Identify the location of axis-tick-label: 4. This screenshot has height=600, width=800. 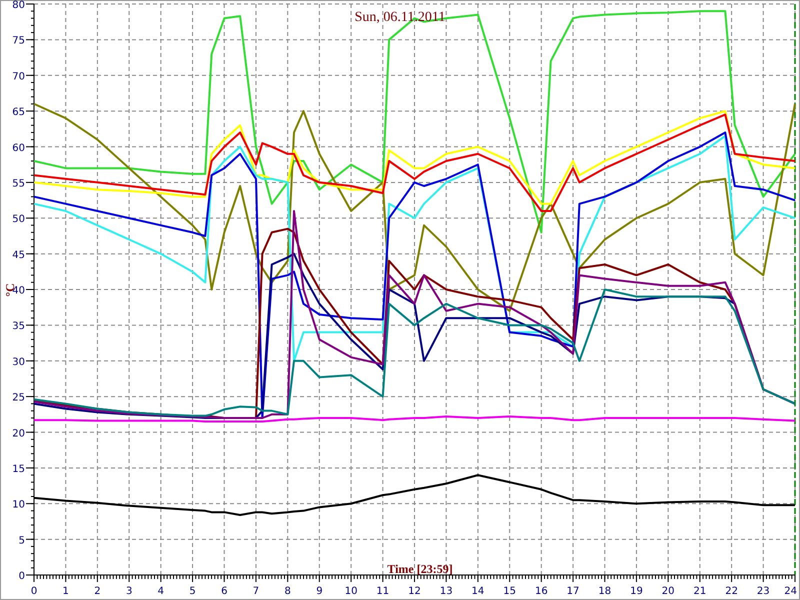
(161, 591).